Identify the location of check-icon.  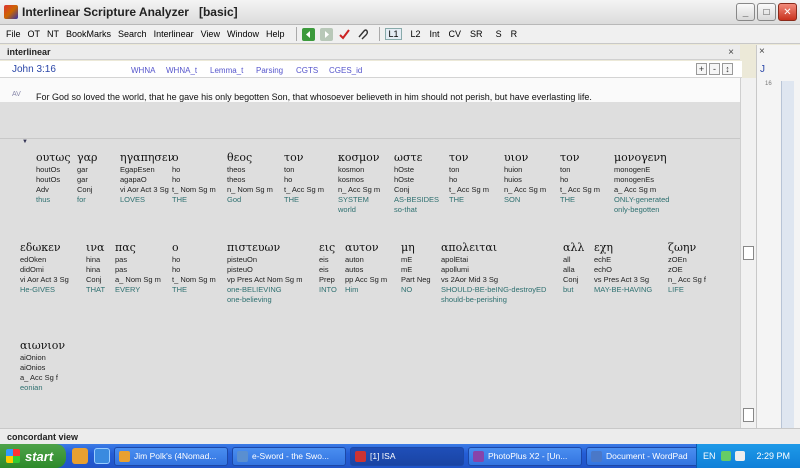
(344, 34).